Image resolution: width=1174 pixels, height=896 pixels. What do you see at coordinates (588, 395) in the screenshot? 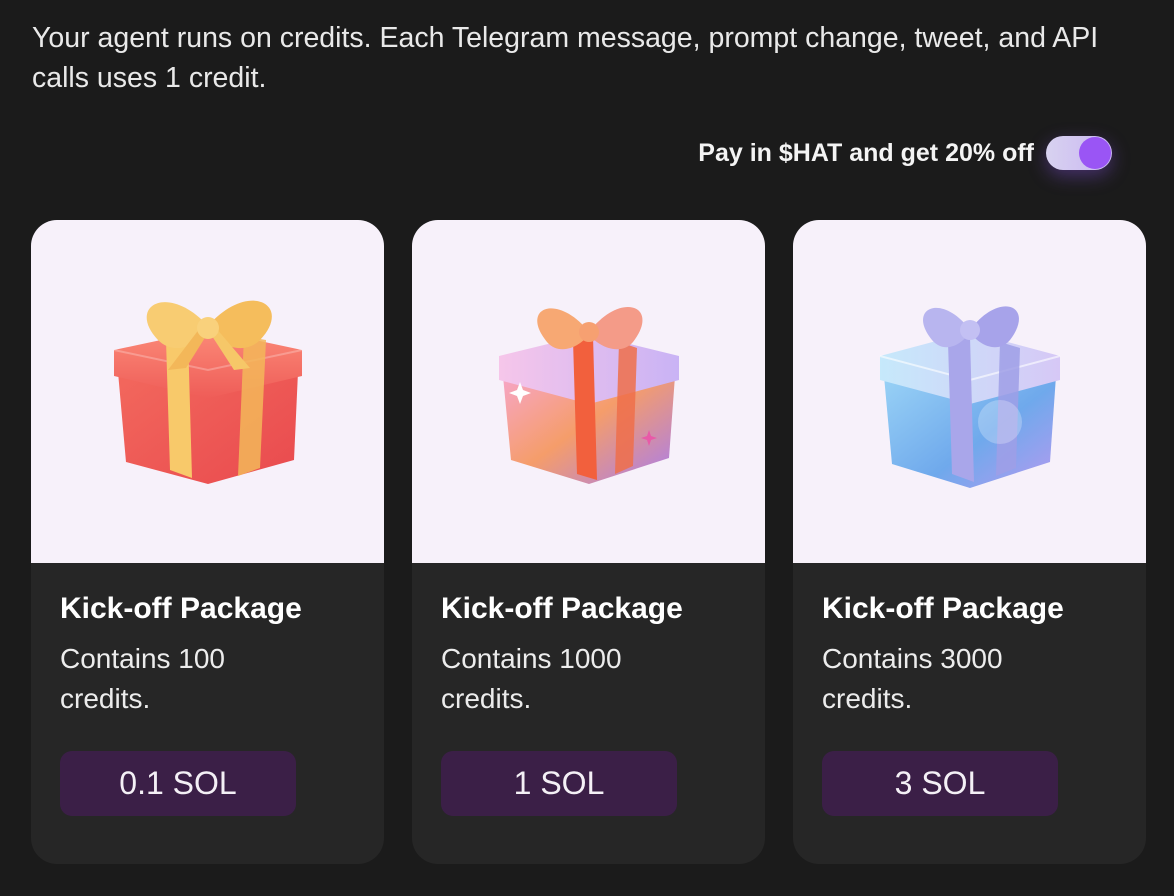
I see `iridescent-gift-box-icon` at bounding box center [588, 395].